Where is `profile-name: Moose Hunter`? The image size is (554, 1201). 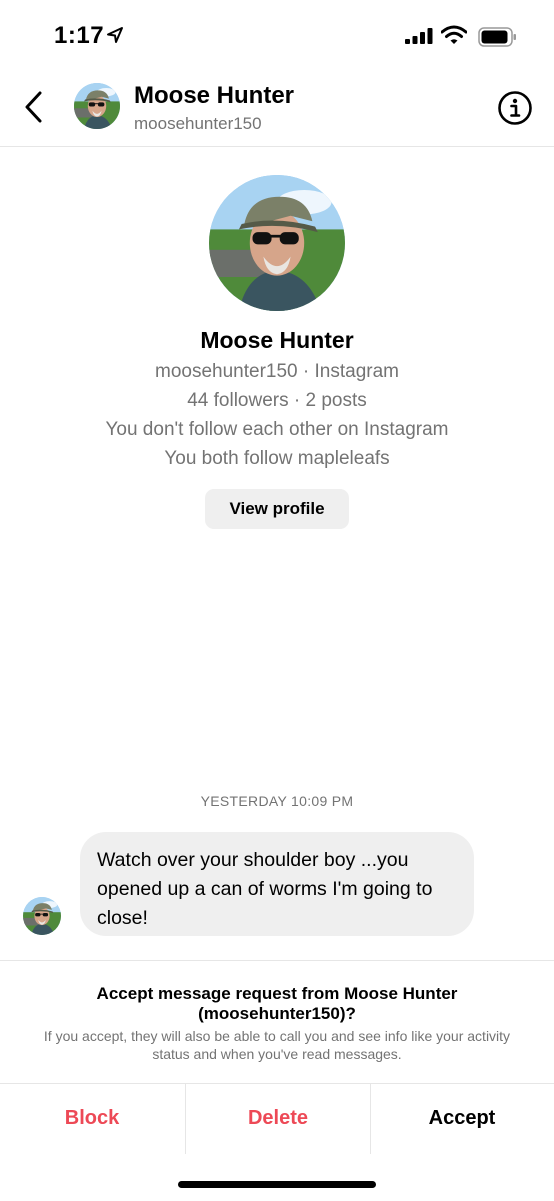 profile-name: Moose Hunter is located at coordinates (277, 340).